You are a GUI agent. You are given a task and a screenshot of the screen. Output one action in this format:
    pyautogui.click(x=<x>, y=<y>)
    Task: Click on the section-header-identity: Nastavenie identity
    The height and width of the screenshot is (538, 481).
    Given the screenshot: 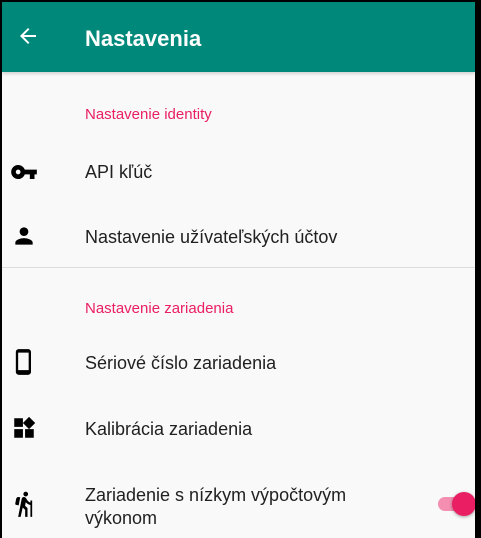 What is the action you would take?
    pyautogui.click(x=148, y=114)
    